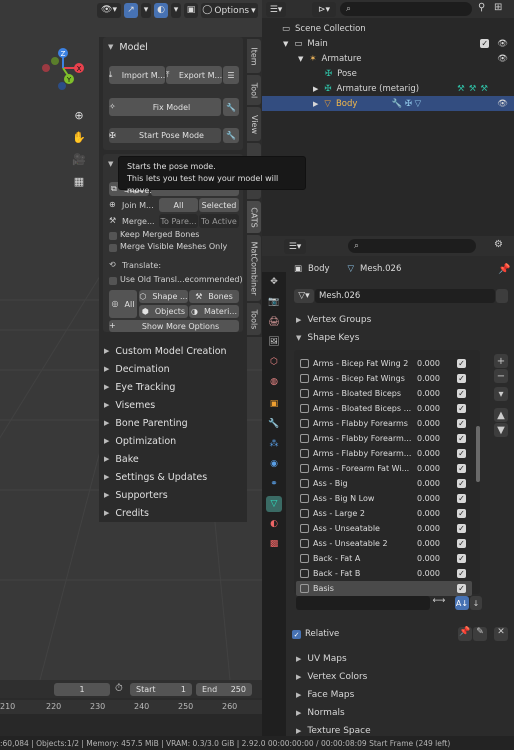  What do you see at coordinates (363, 603) in the screenshot?
I see `shape-key-filter-input` at bounding box center [363, 603].